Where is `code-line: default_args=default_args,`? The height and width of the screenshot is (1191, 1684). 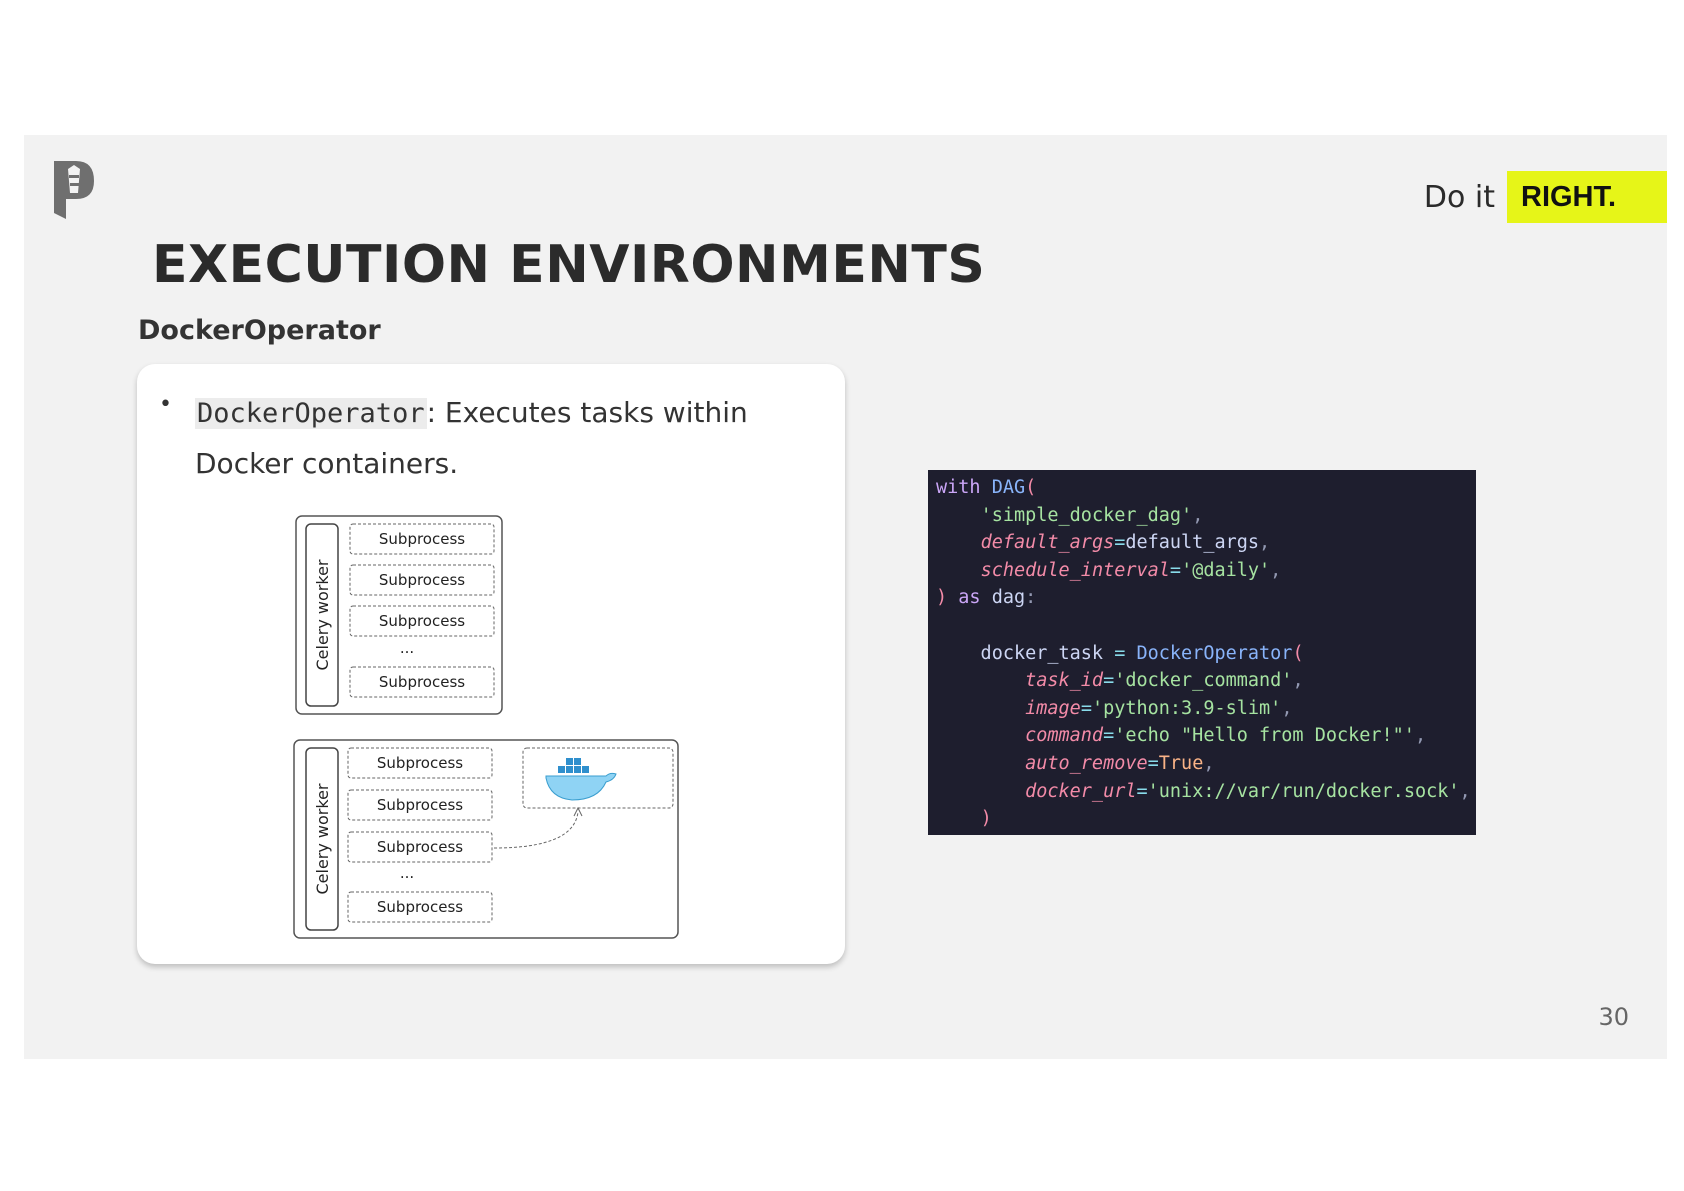
code-line: default_args=default_args, is located at coordinates (1125, 543).